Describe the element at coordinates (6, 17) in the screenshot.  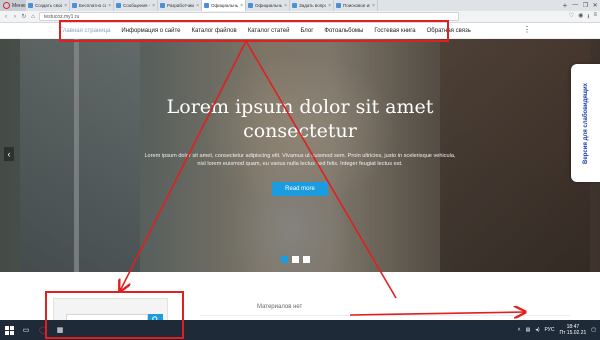
I see `back-icon: ‹` at that location.